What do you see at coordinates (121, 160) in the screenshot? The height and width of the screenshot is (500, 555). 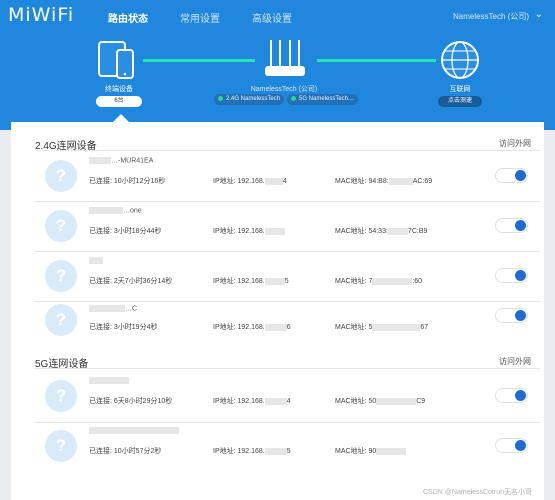 I see `device-name: …-MUR41EA` at bounding box center [121, 160].